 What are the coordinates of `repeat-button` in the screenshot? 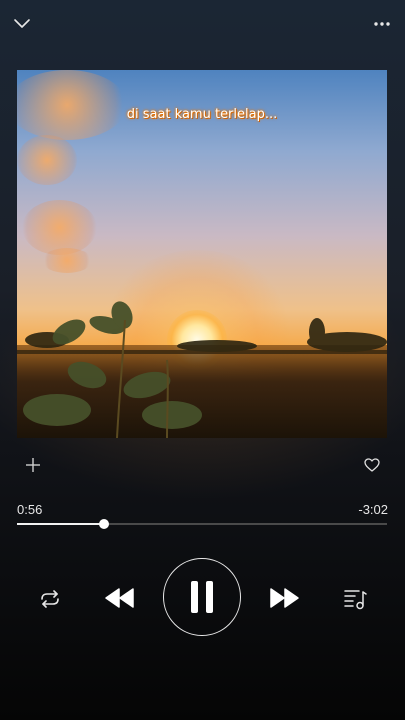 It's located at (50, 599).